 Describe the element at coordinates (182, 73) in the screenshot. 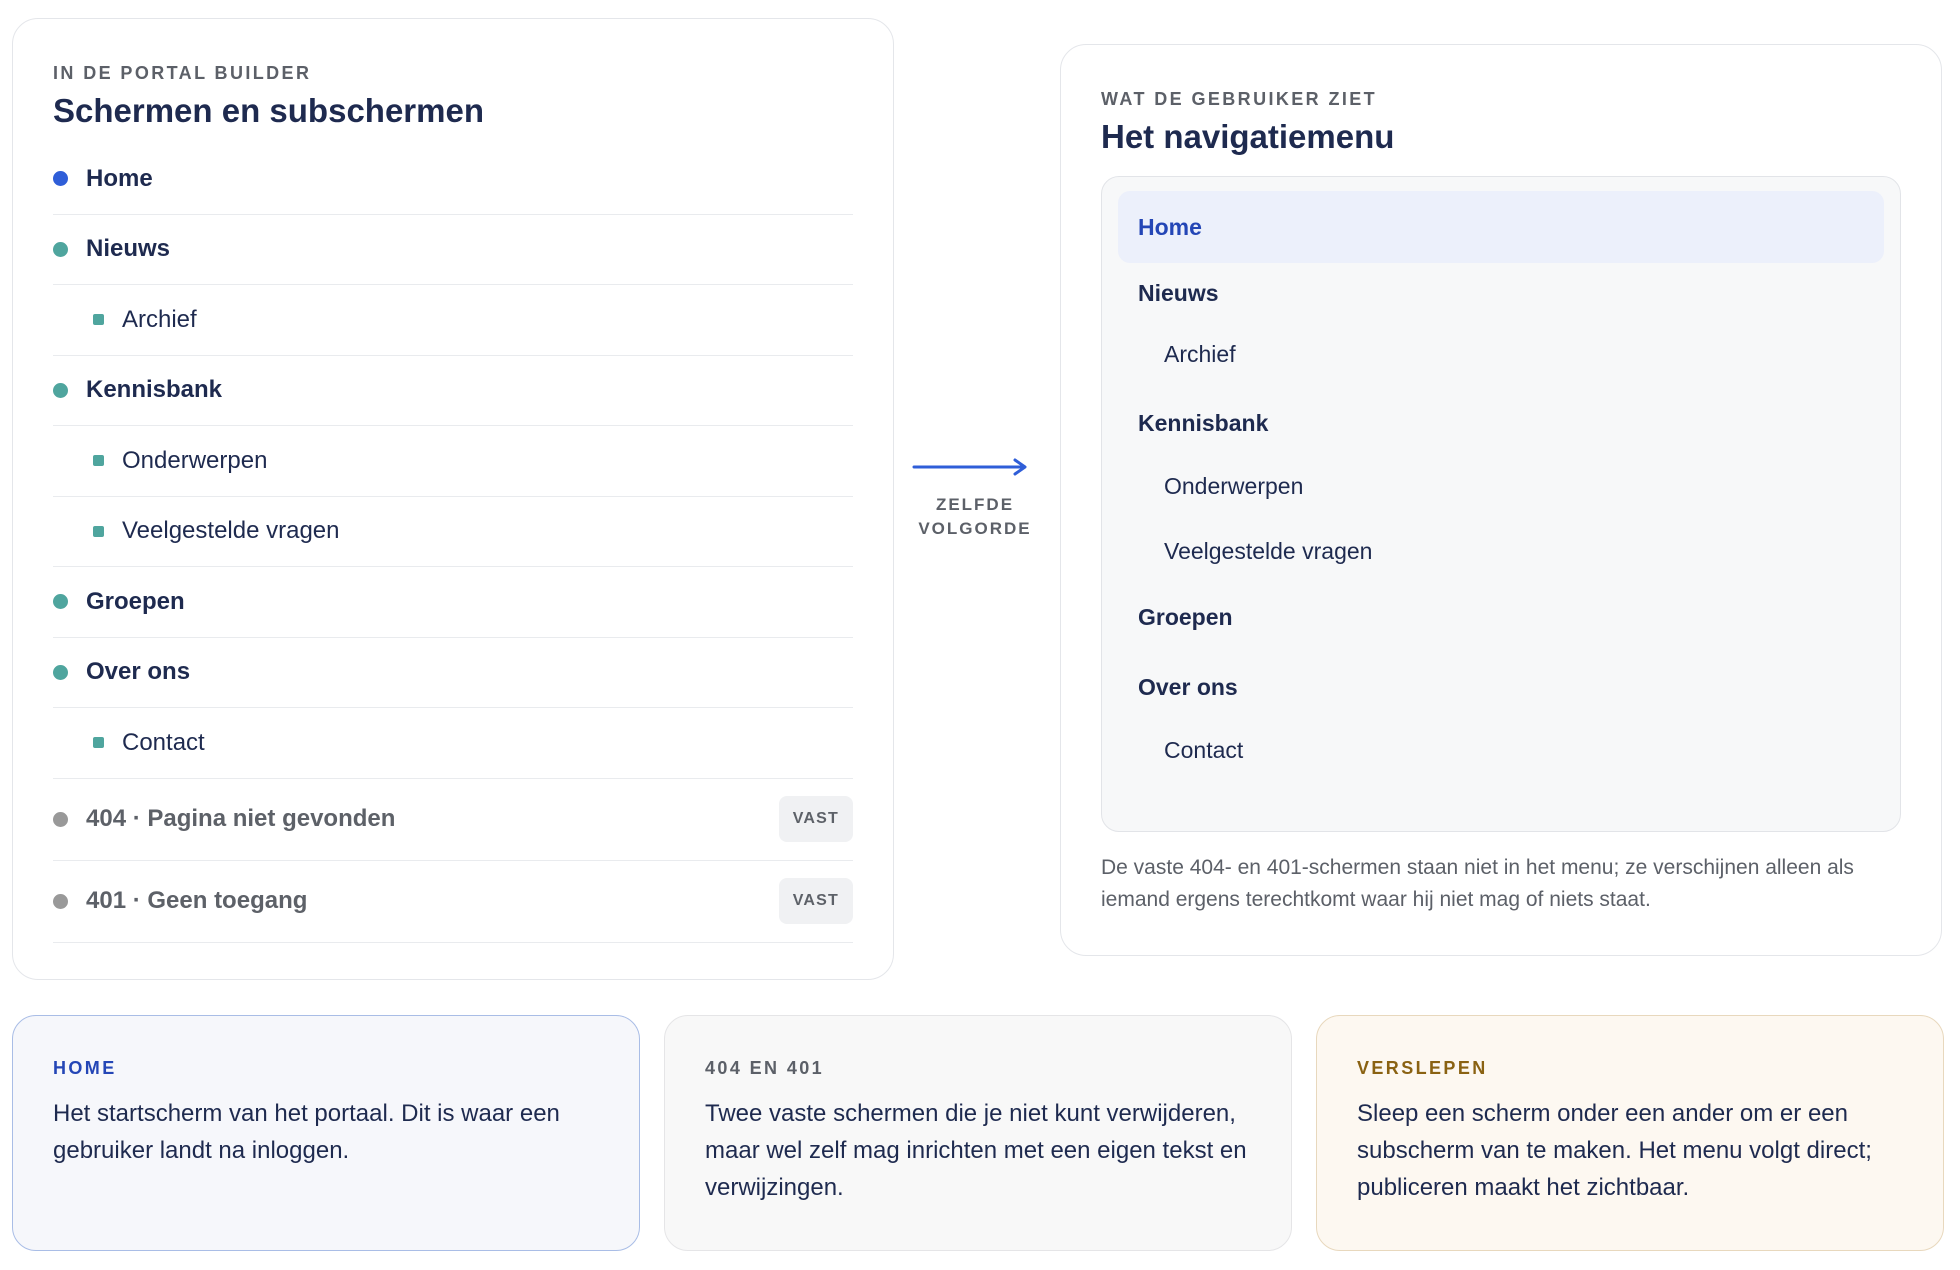

I see `builder-eyebrow: IN DE PORTAL BUILDER` at that location.